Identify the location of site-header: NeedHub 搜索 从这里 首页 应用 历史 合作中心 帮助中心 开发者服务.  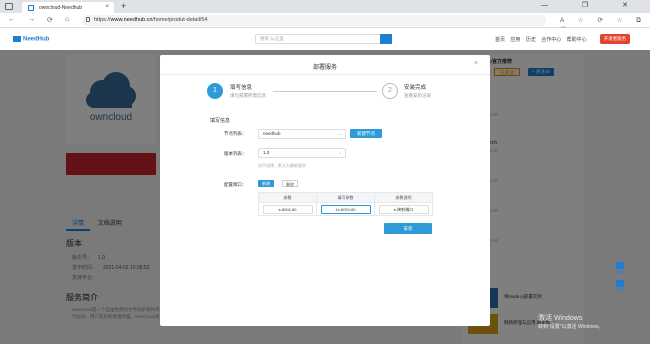
(325, 39).